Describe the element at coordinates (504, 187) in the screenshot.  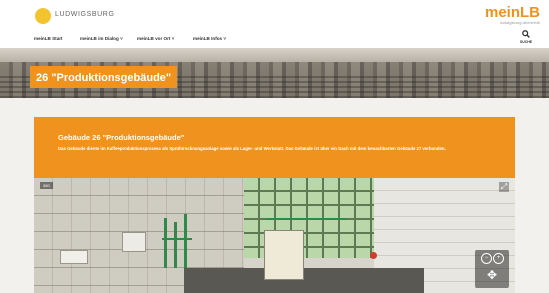
I see `expand-icon: ⤢` at that location.